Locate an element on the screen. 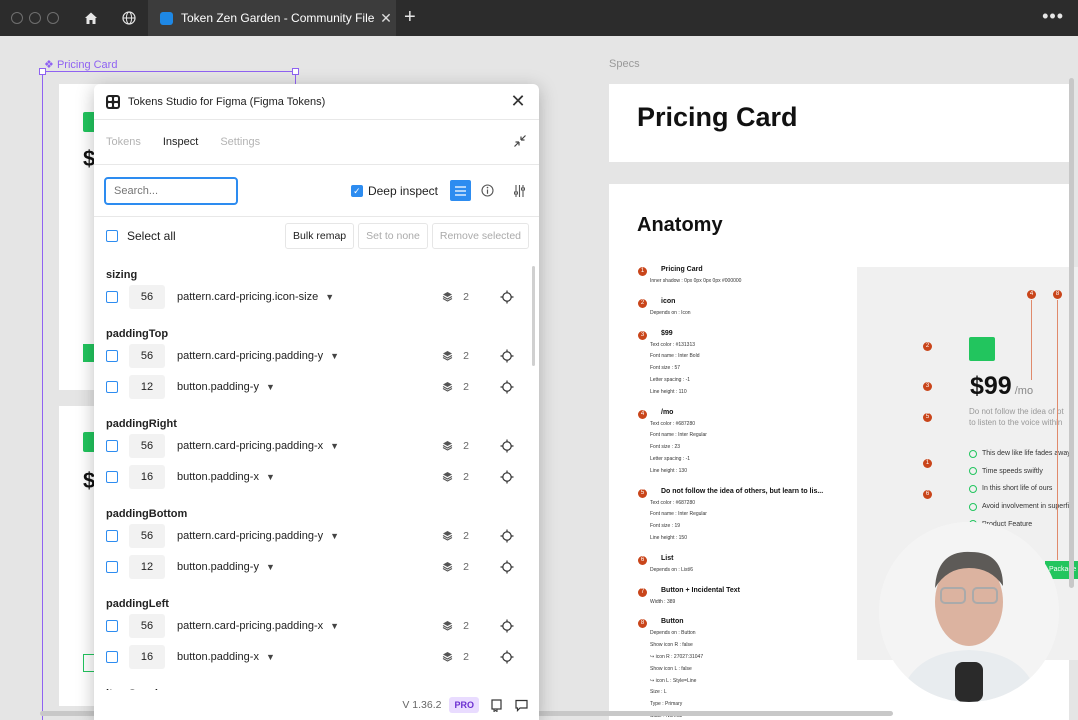 This screenshot has height=720, width=1078. tab-tokens: Tokens is located at coordinates (123, 142).